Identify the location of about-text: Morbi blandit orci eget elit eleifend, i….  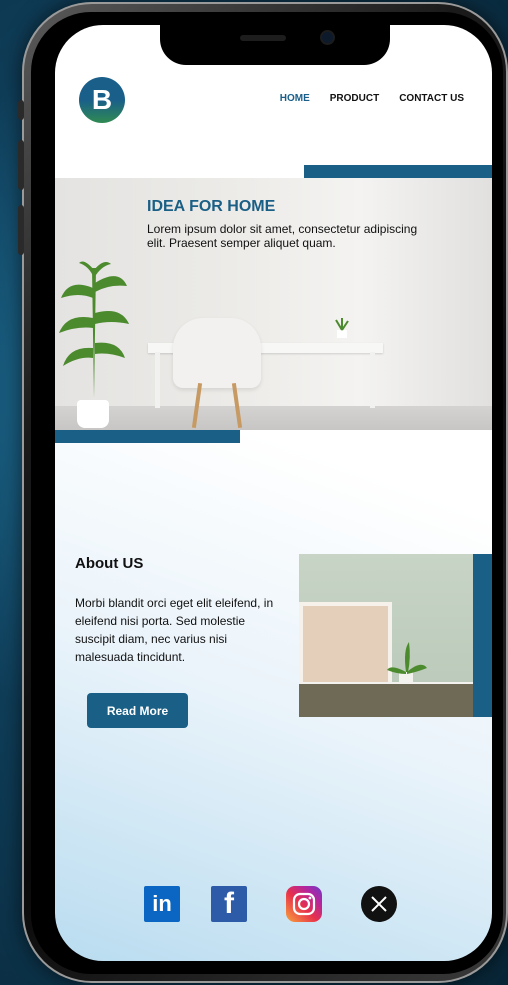
(174, 630).